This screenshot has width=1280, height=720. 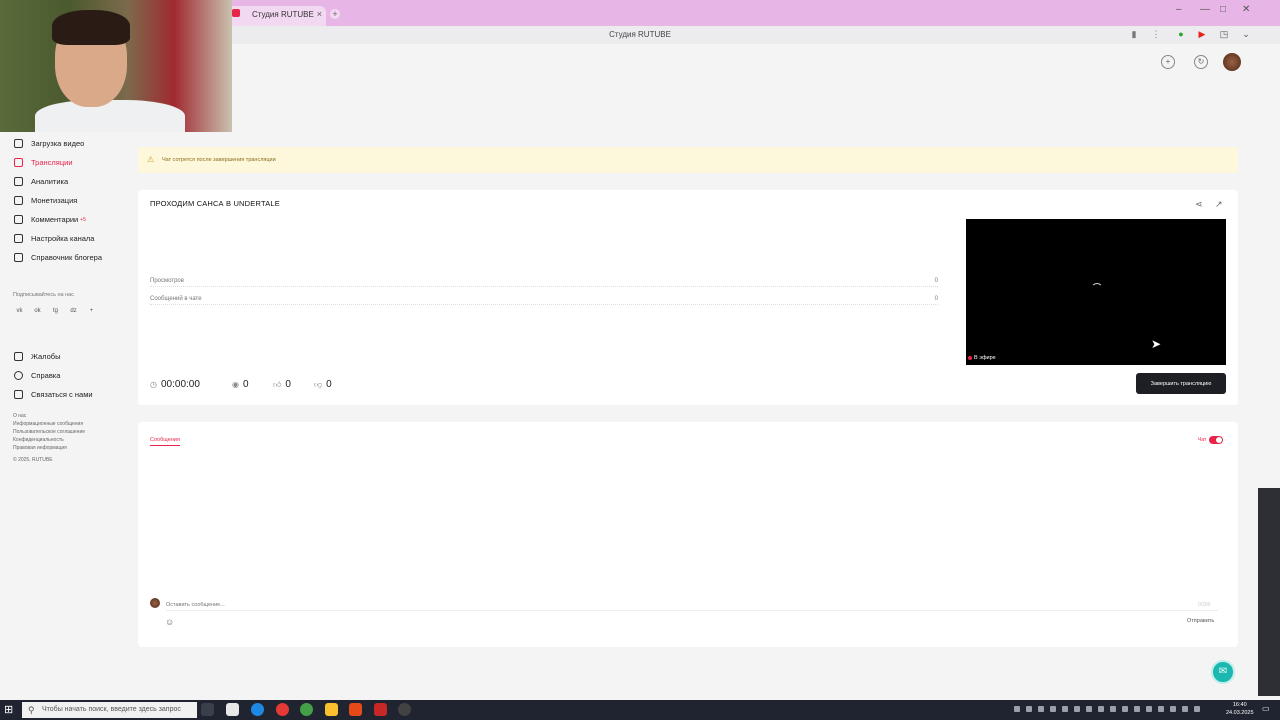 What do you see at coordinates (50, 219) in the screenshot?
I see `sidebar-item-comments: Комментарии +5` at bounding box center [50, 219].